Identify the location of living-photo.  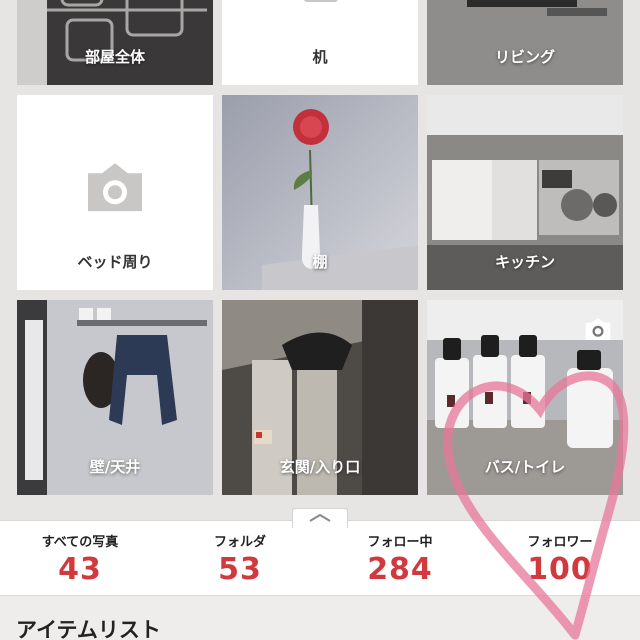
(525, 42).